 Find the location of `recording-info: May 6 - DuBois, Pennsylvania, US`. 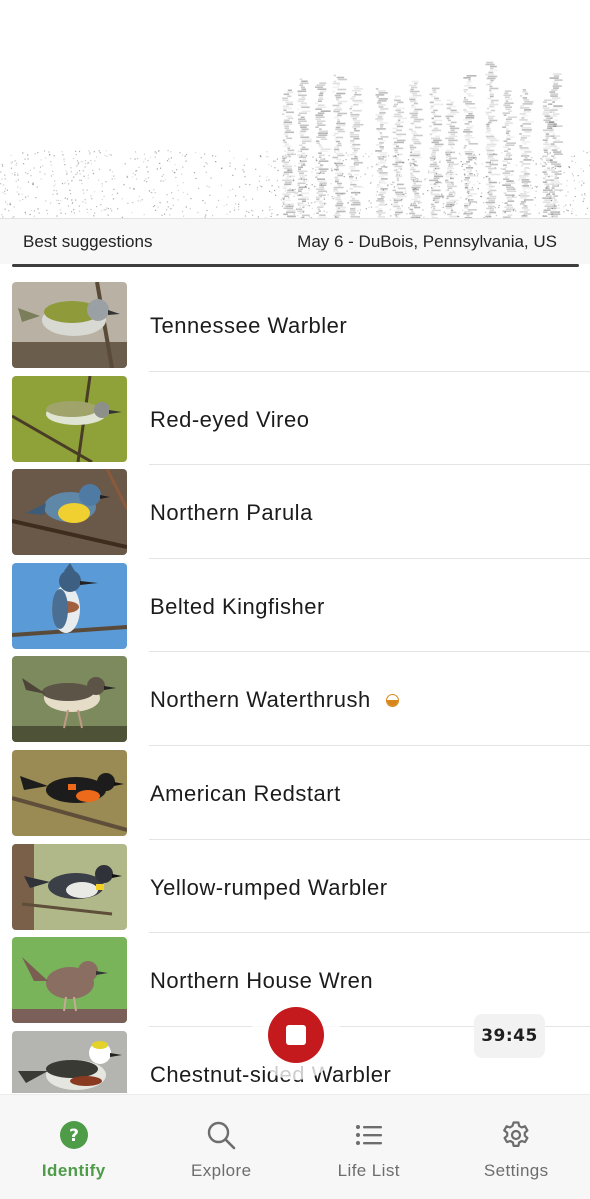

recording-info: May 6 - DuBois, Pennsylvania, US is located at coordinates (427, 241).